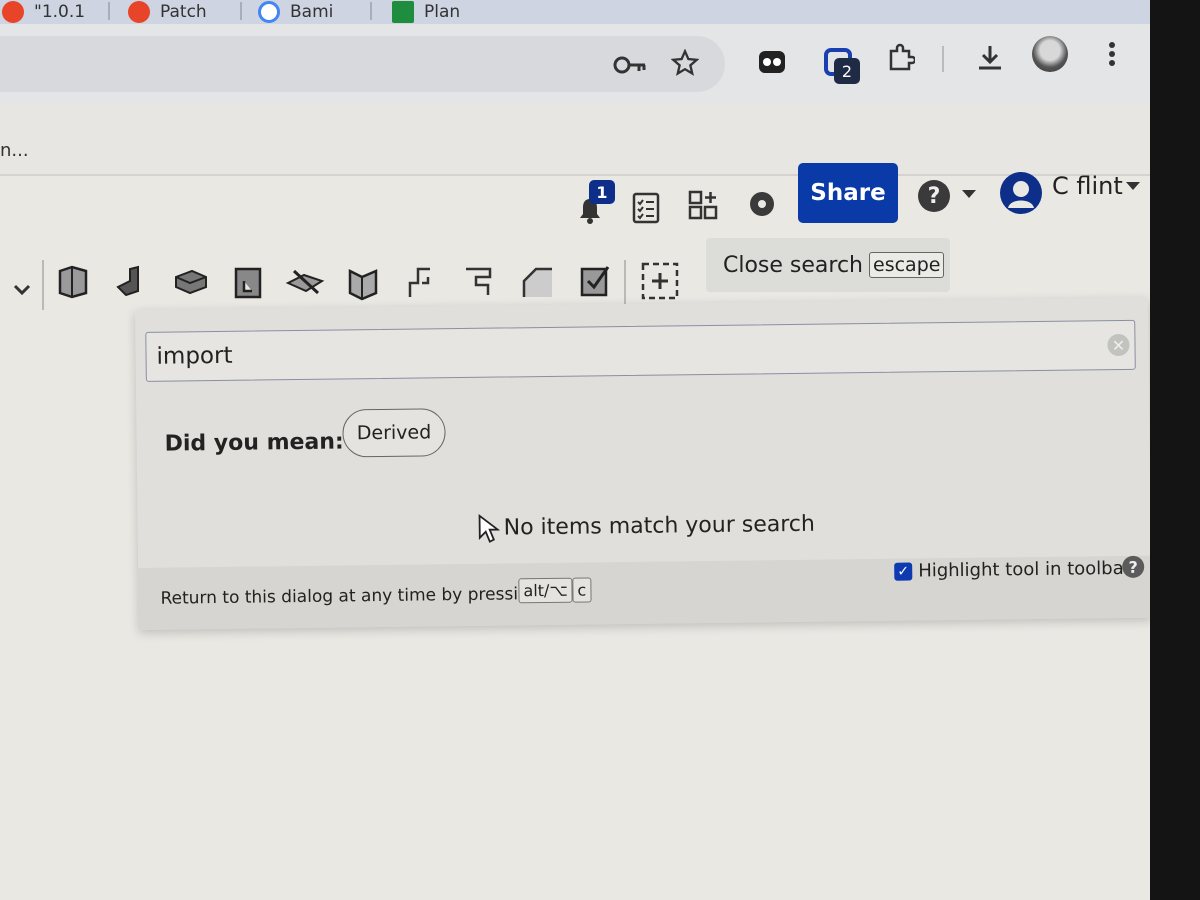 This screenshot has height=900, width=1200. What do you see at coordinates (269, 12) in the screenshot?
I see `google-icon` at bounding box center [269, 12].